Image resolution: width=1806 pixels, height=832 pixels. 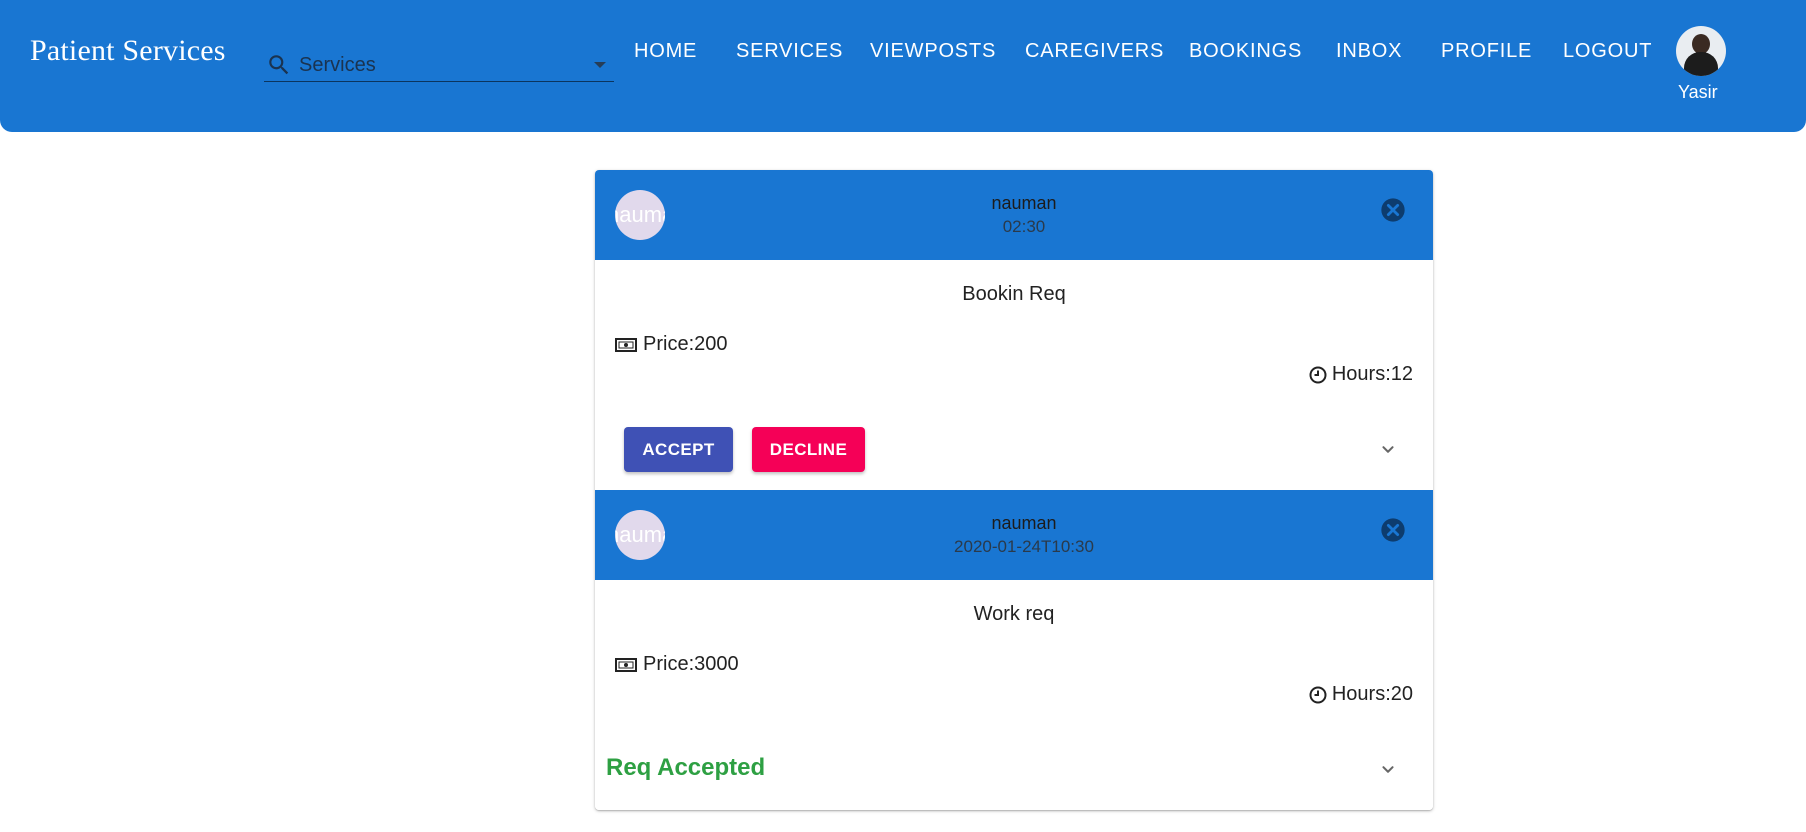 I want to click on hours-row: Hours:12, so click(x=1361, y=374).